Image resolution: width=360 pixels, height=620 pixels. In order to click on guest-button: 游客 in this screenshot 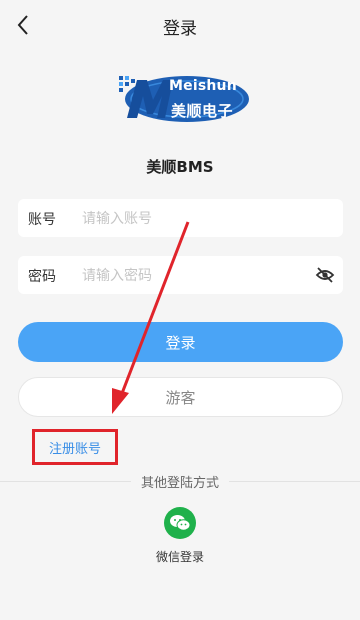, I will do `click(180, 397)`.